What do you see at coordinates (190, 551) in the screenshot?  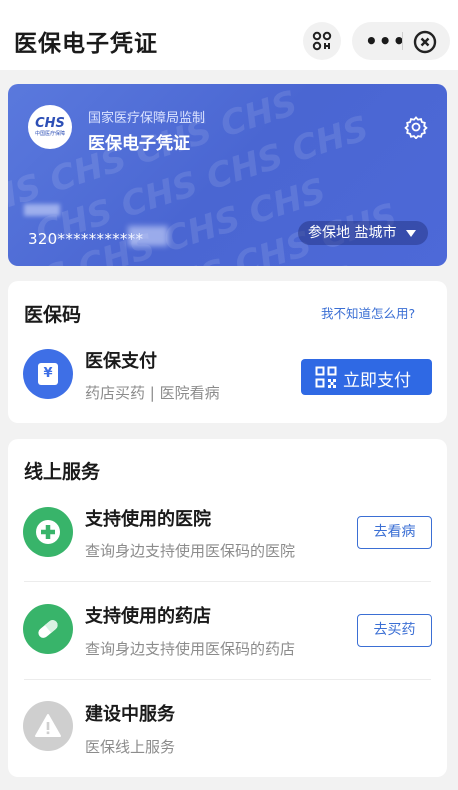 I see `hospital-subtitle: 查询身边支持使用医保码的医院` at bounding box center [190, 551].